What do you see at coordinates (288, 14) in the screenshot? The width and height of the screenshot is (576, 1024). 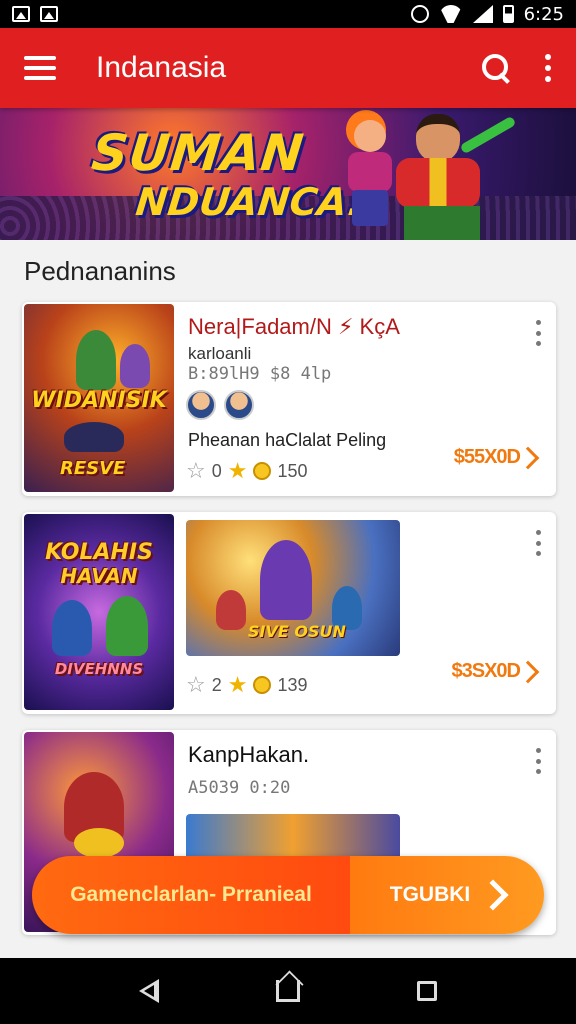 I see `status-bar: 6:25` at bounding box center [288, 14].